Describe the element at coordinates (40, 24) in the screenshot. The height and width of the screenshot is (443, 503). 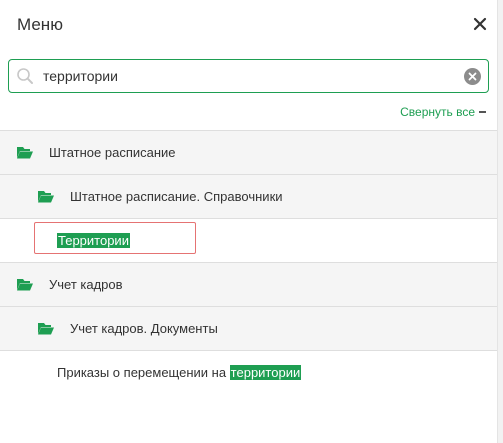
I see `menu-title: Меню` at that location.